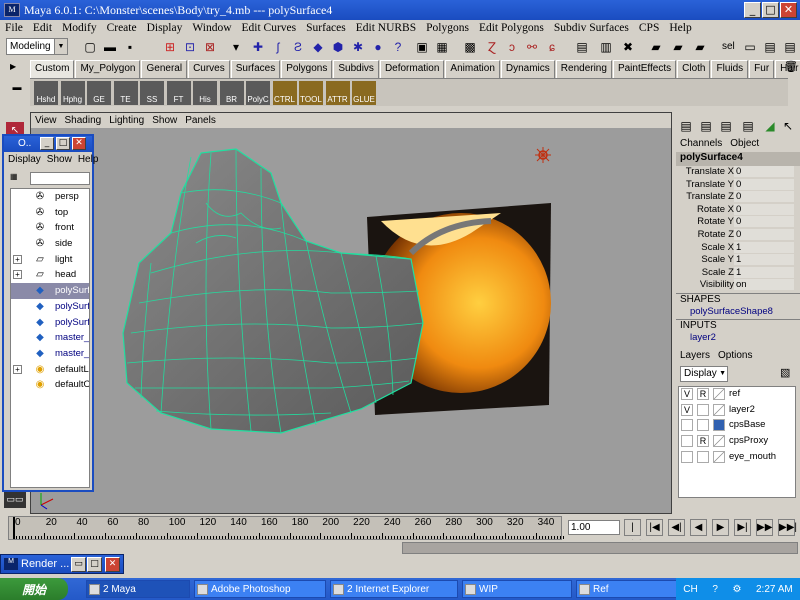 Image resolution: width=800 pixels, height=600 pixels. I want to click on shelf-button-ft: FT, so click(178, 93).